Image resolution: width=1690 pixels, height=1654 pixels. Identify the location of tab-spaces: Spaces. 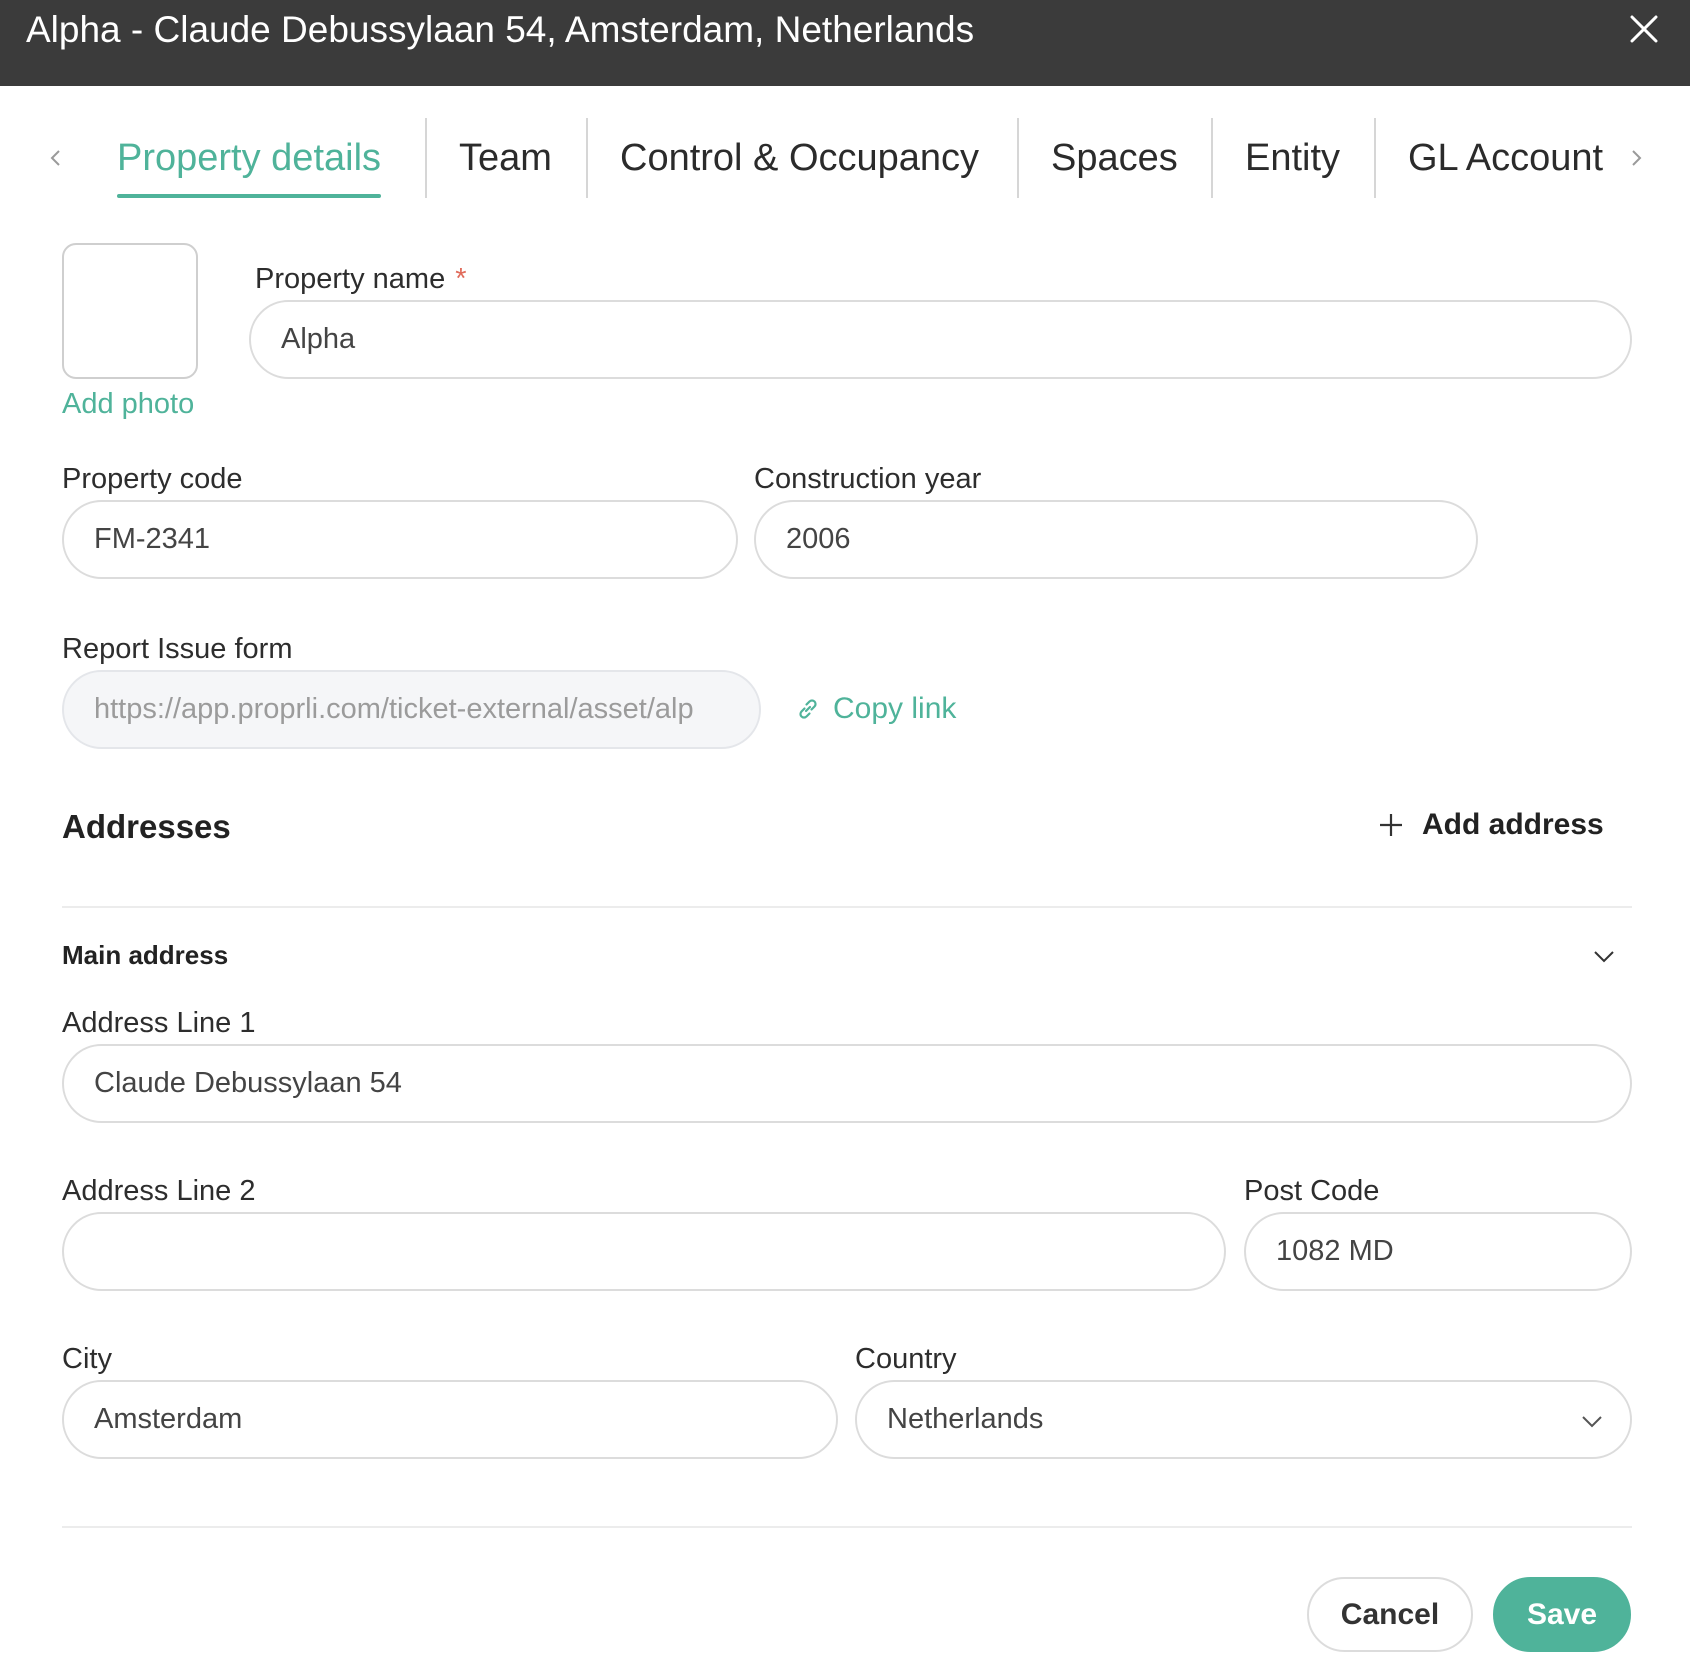
(1114, 158).